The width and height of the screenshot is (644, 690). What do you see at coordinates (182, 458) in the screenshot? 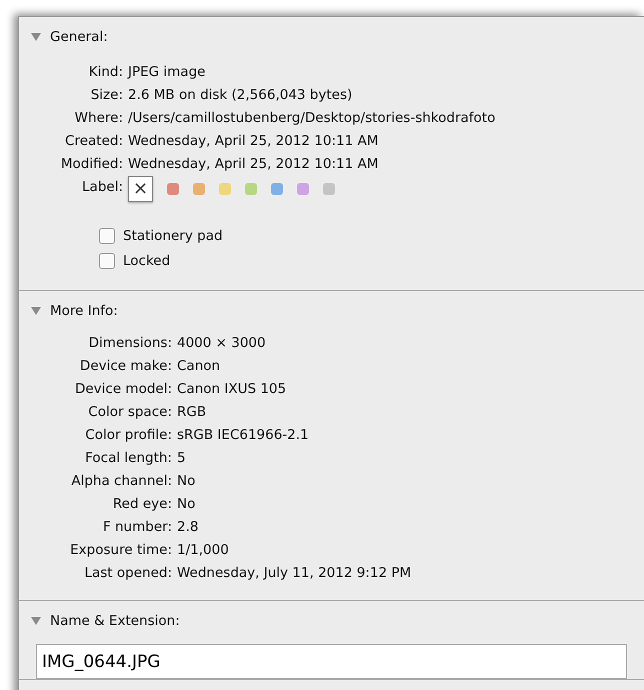
I see `field-value: 5` at bounding box center [182, 458].